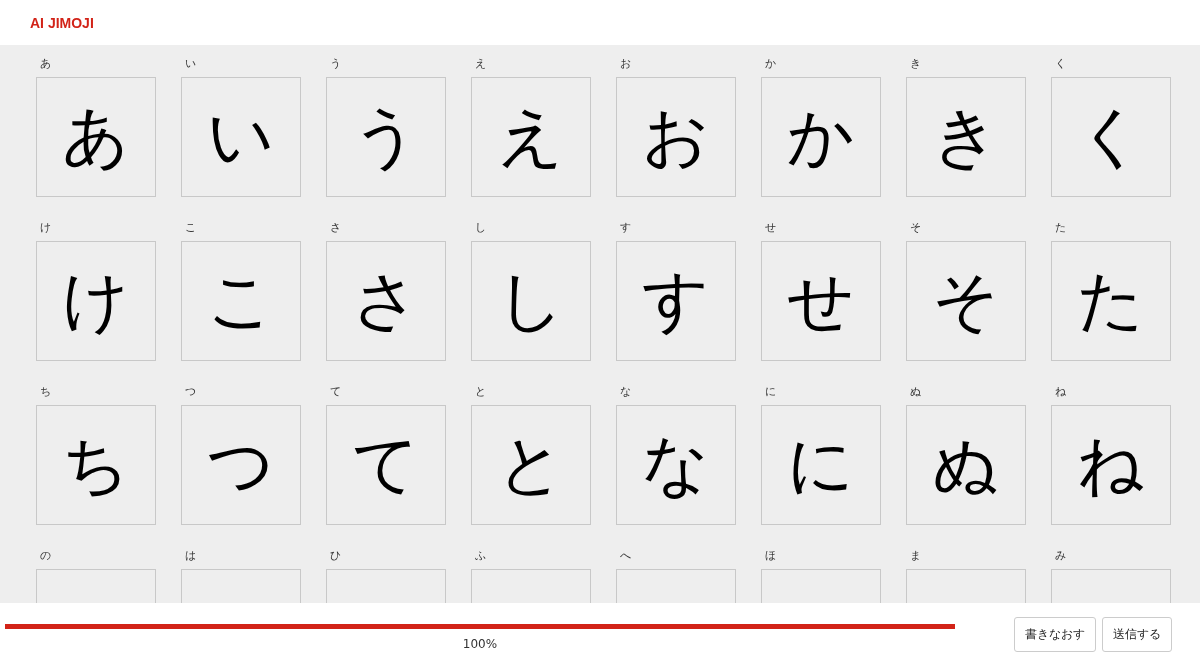  I want to click on cell-label: の, so click(45, 556).